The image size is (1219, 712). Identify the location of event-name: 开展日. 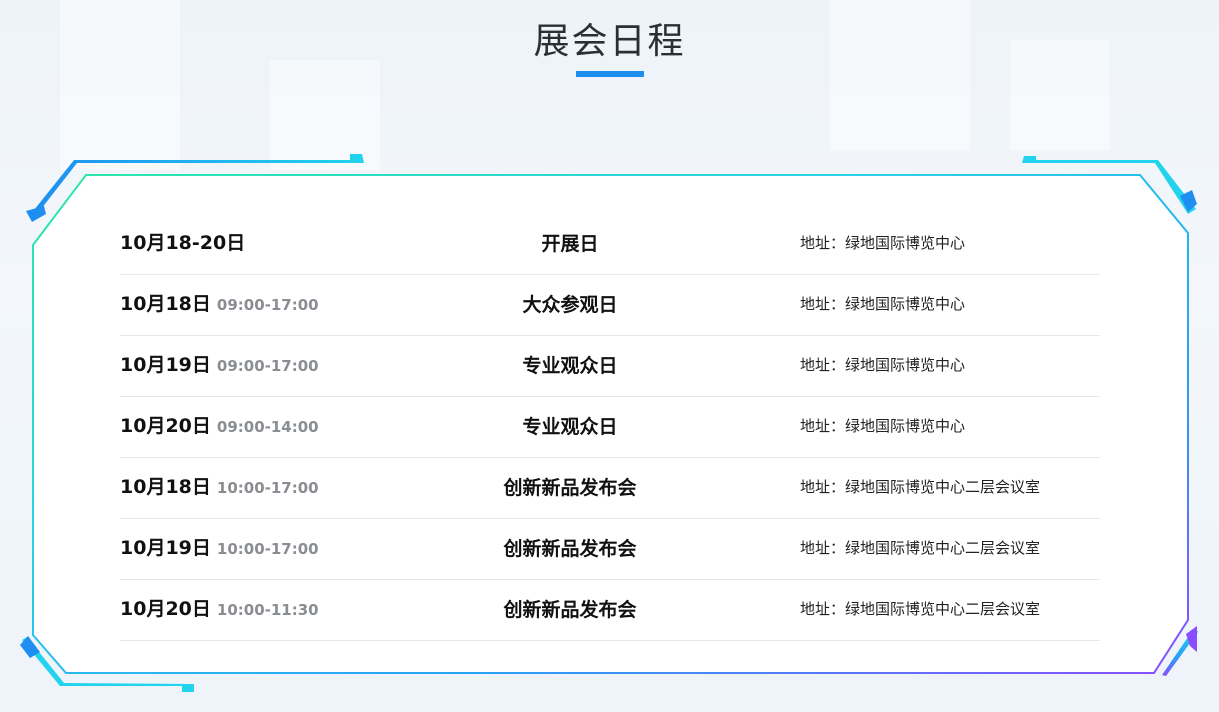
(570, 244).